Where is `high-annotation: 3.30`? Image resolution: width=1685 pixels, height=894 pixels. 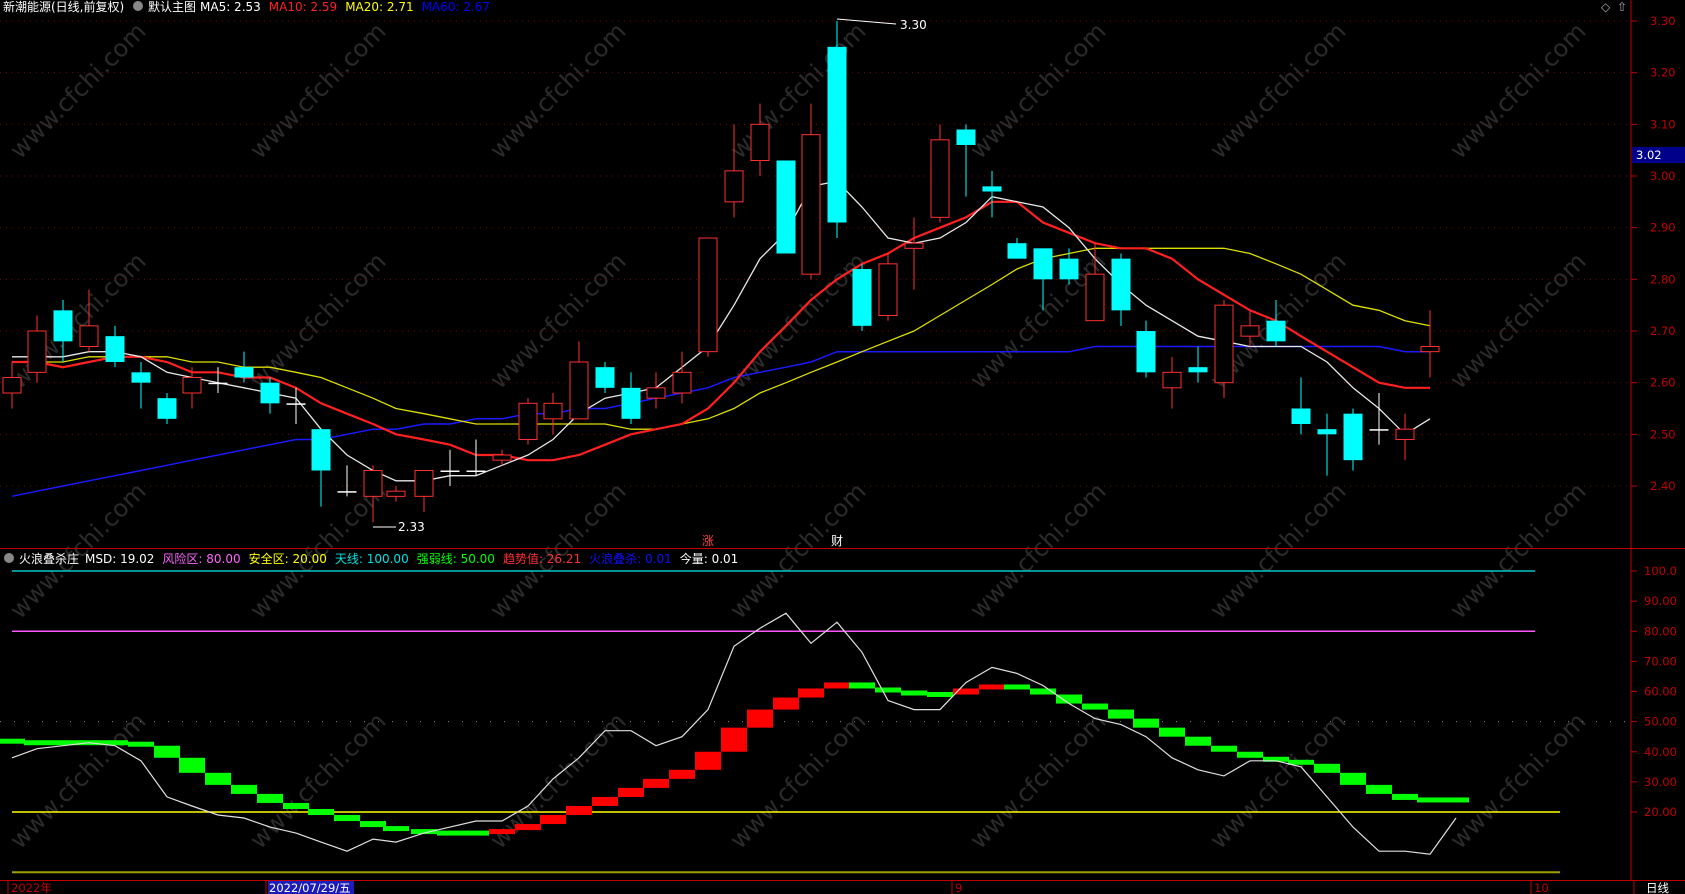
high-annotation: 3.30 is located at coordinates (913, 25).